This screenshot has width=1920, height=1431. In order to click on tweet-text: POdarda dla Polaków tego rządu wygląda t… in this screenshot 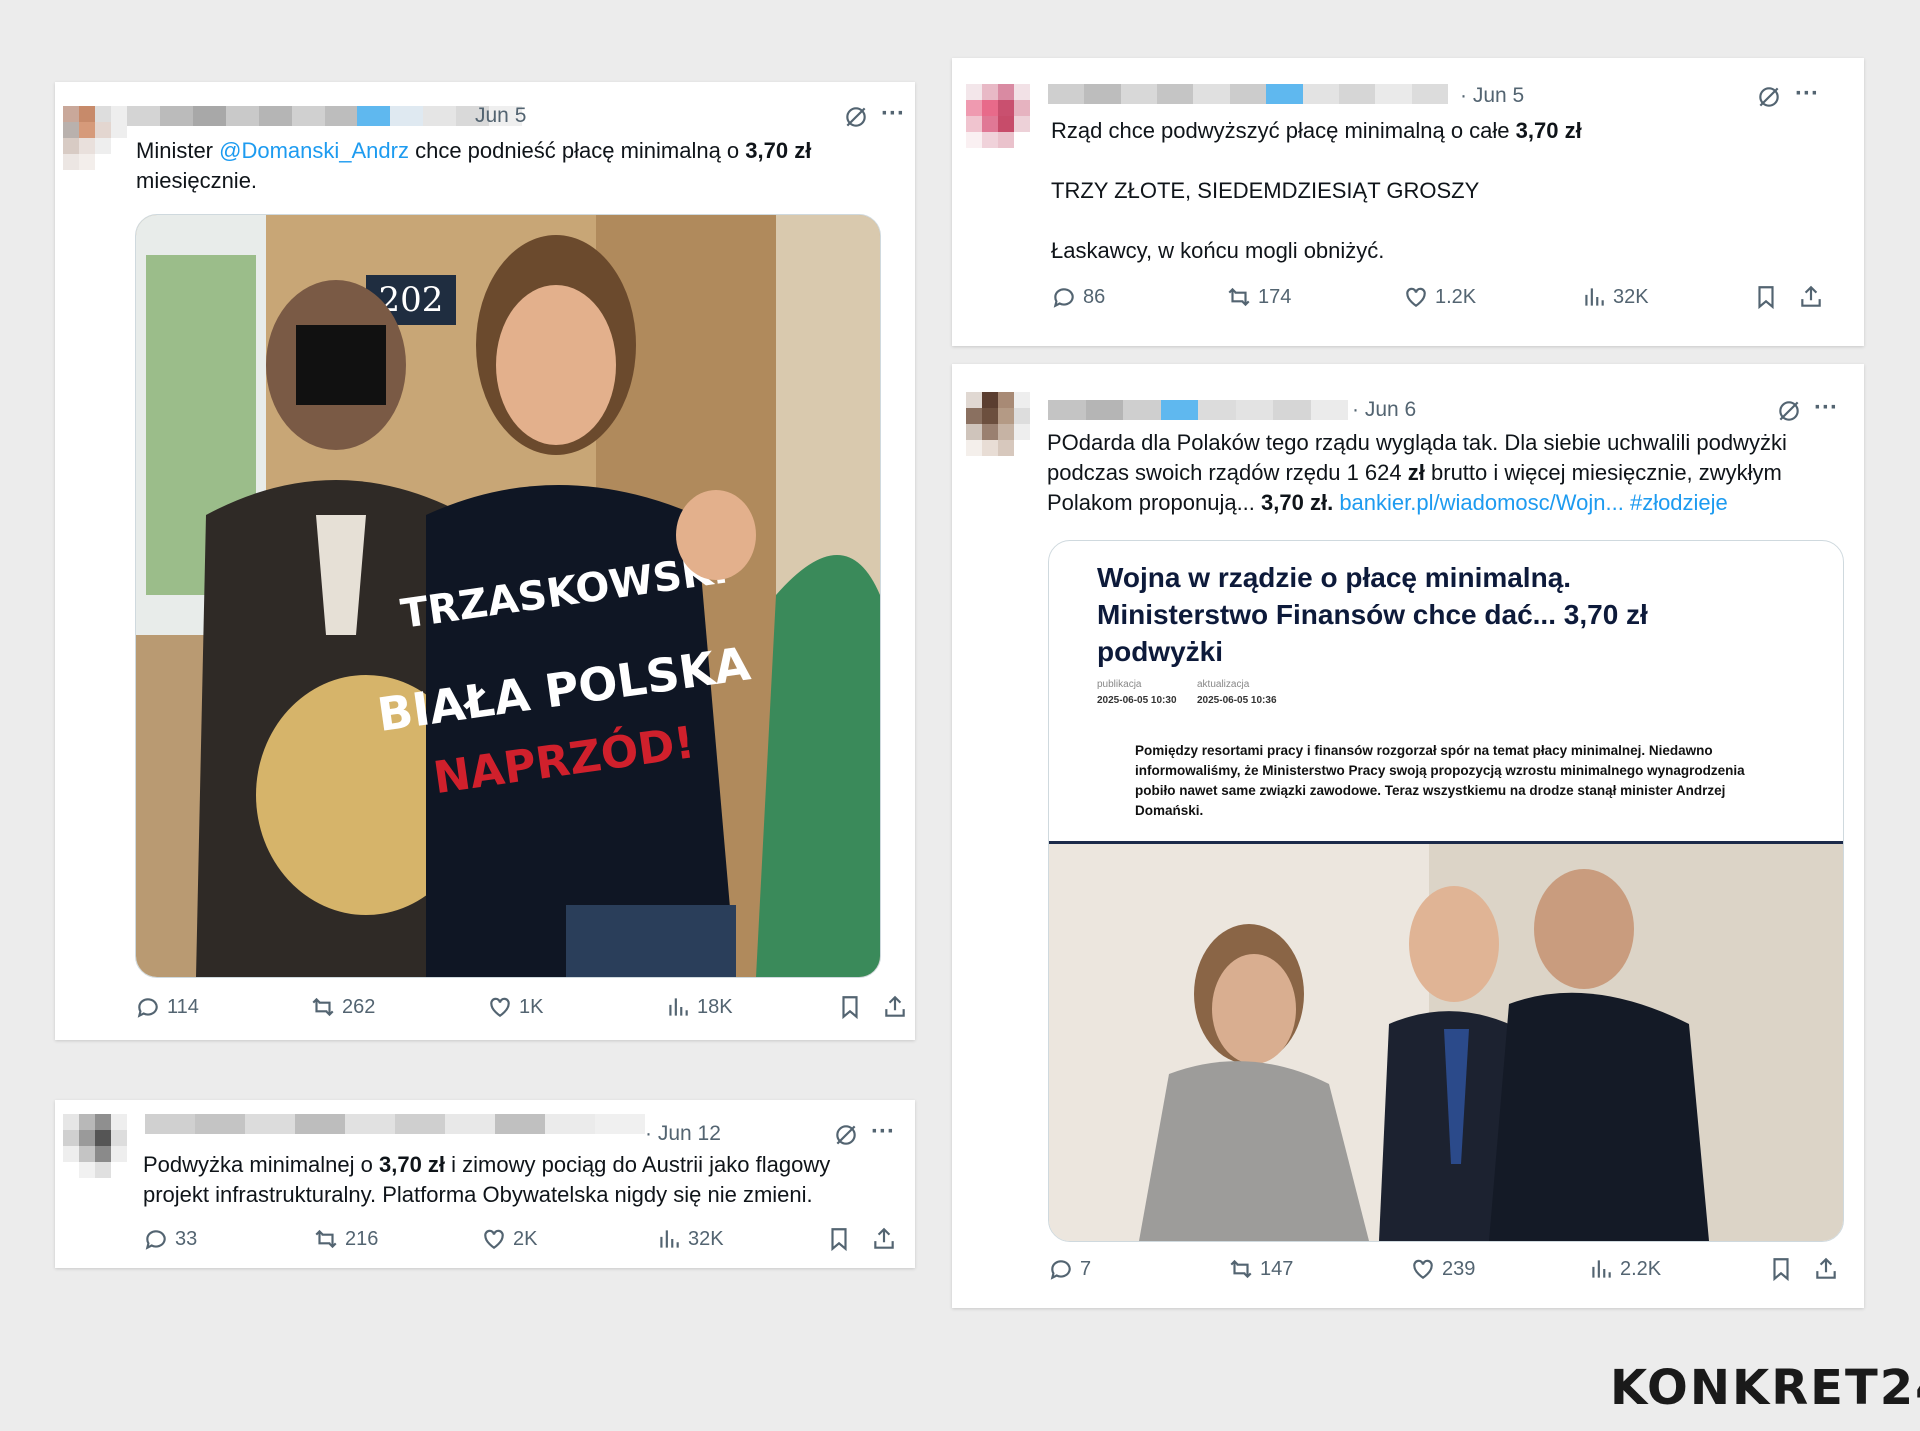, I will do `click(1417, 472)`.